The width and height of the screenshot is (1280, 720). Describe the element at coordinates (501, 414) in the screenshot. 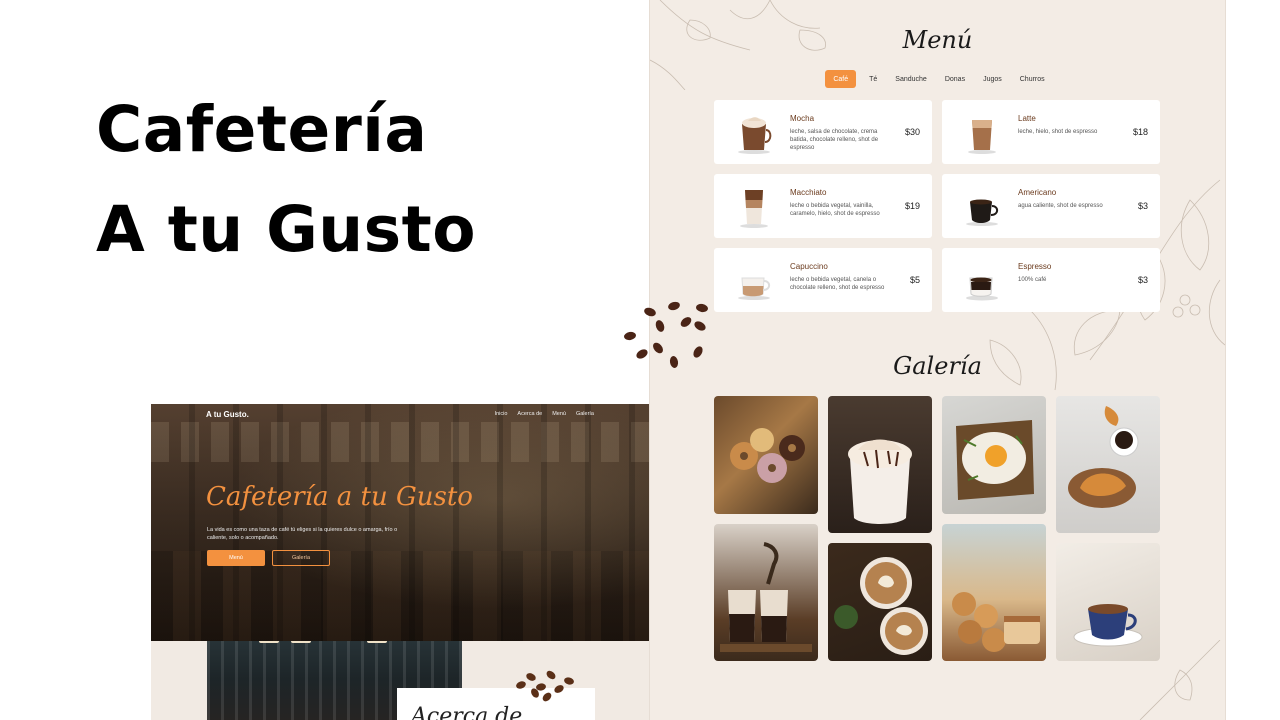

I see `nav-inicio: Inicio` at that location.